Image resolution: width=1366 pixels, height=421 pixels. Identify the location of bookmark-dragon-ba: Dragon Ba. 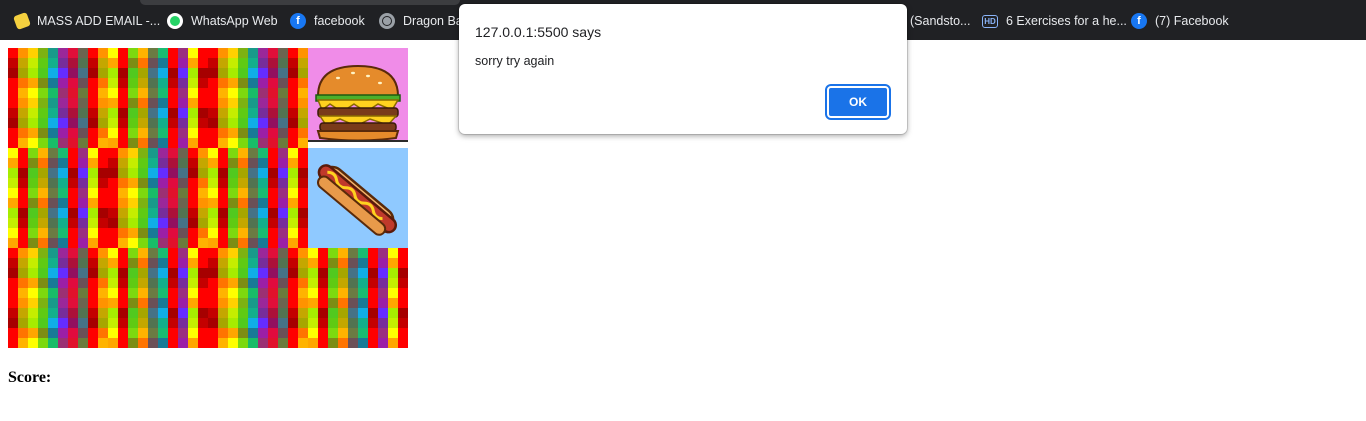
(421, 21).